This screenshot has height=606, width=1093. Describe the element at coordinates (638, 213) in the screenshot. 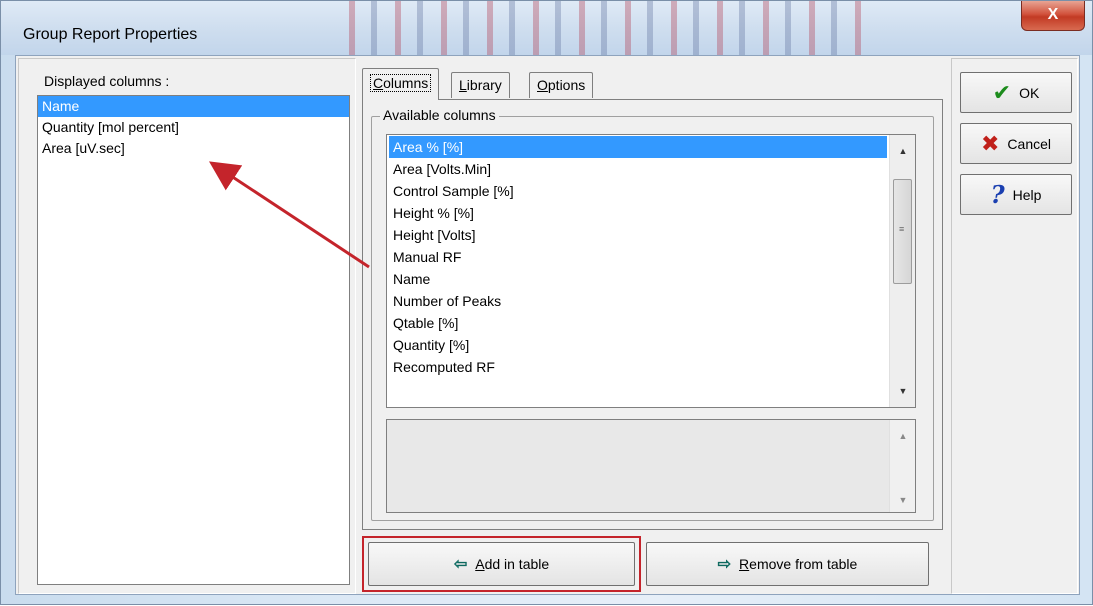

I see `available-column-item: Height % [%]` at that location.